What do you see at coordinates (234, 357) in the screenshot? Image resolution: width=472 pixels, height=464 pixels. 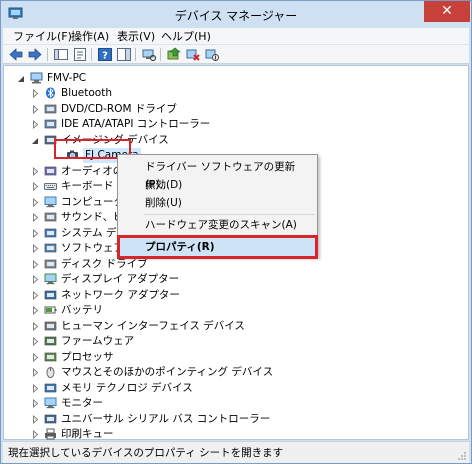 I see `tree-item: プロセッサ` at bounding box center [234, 357].